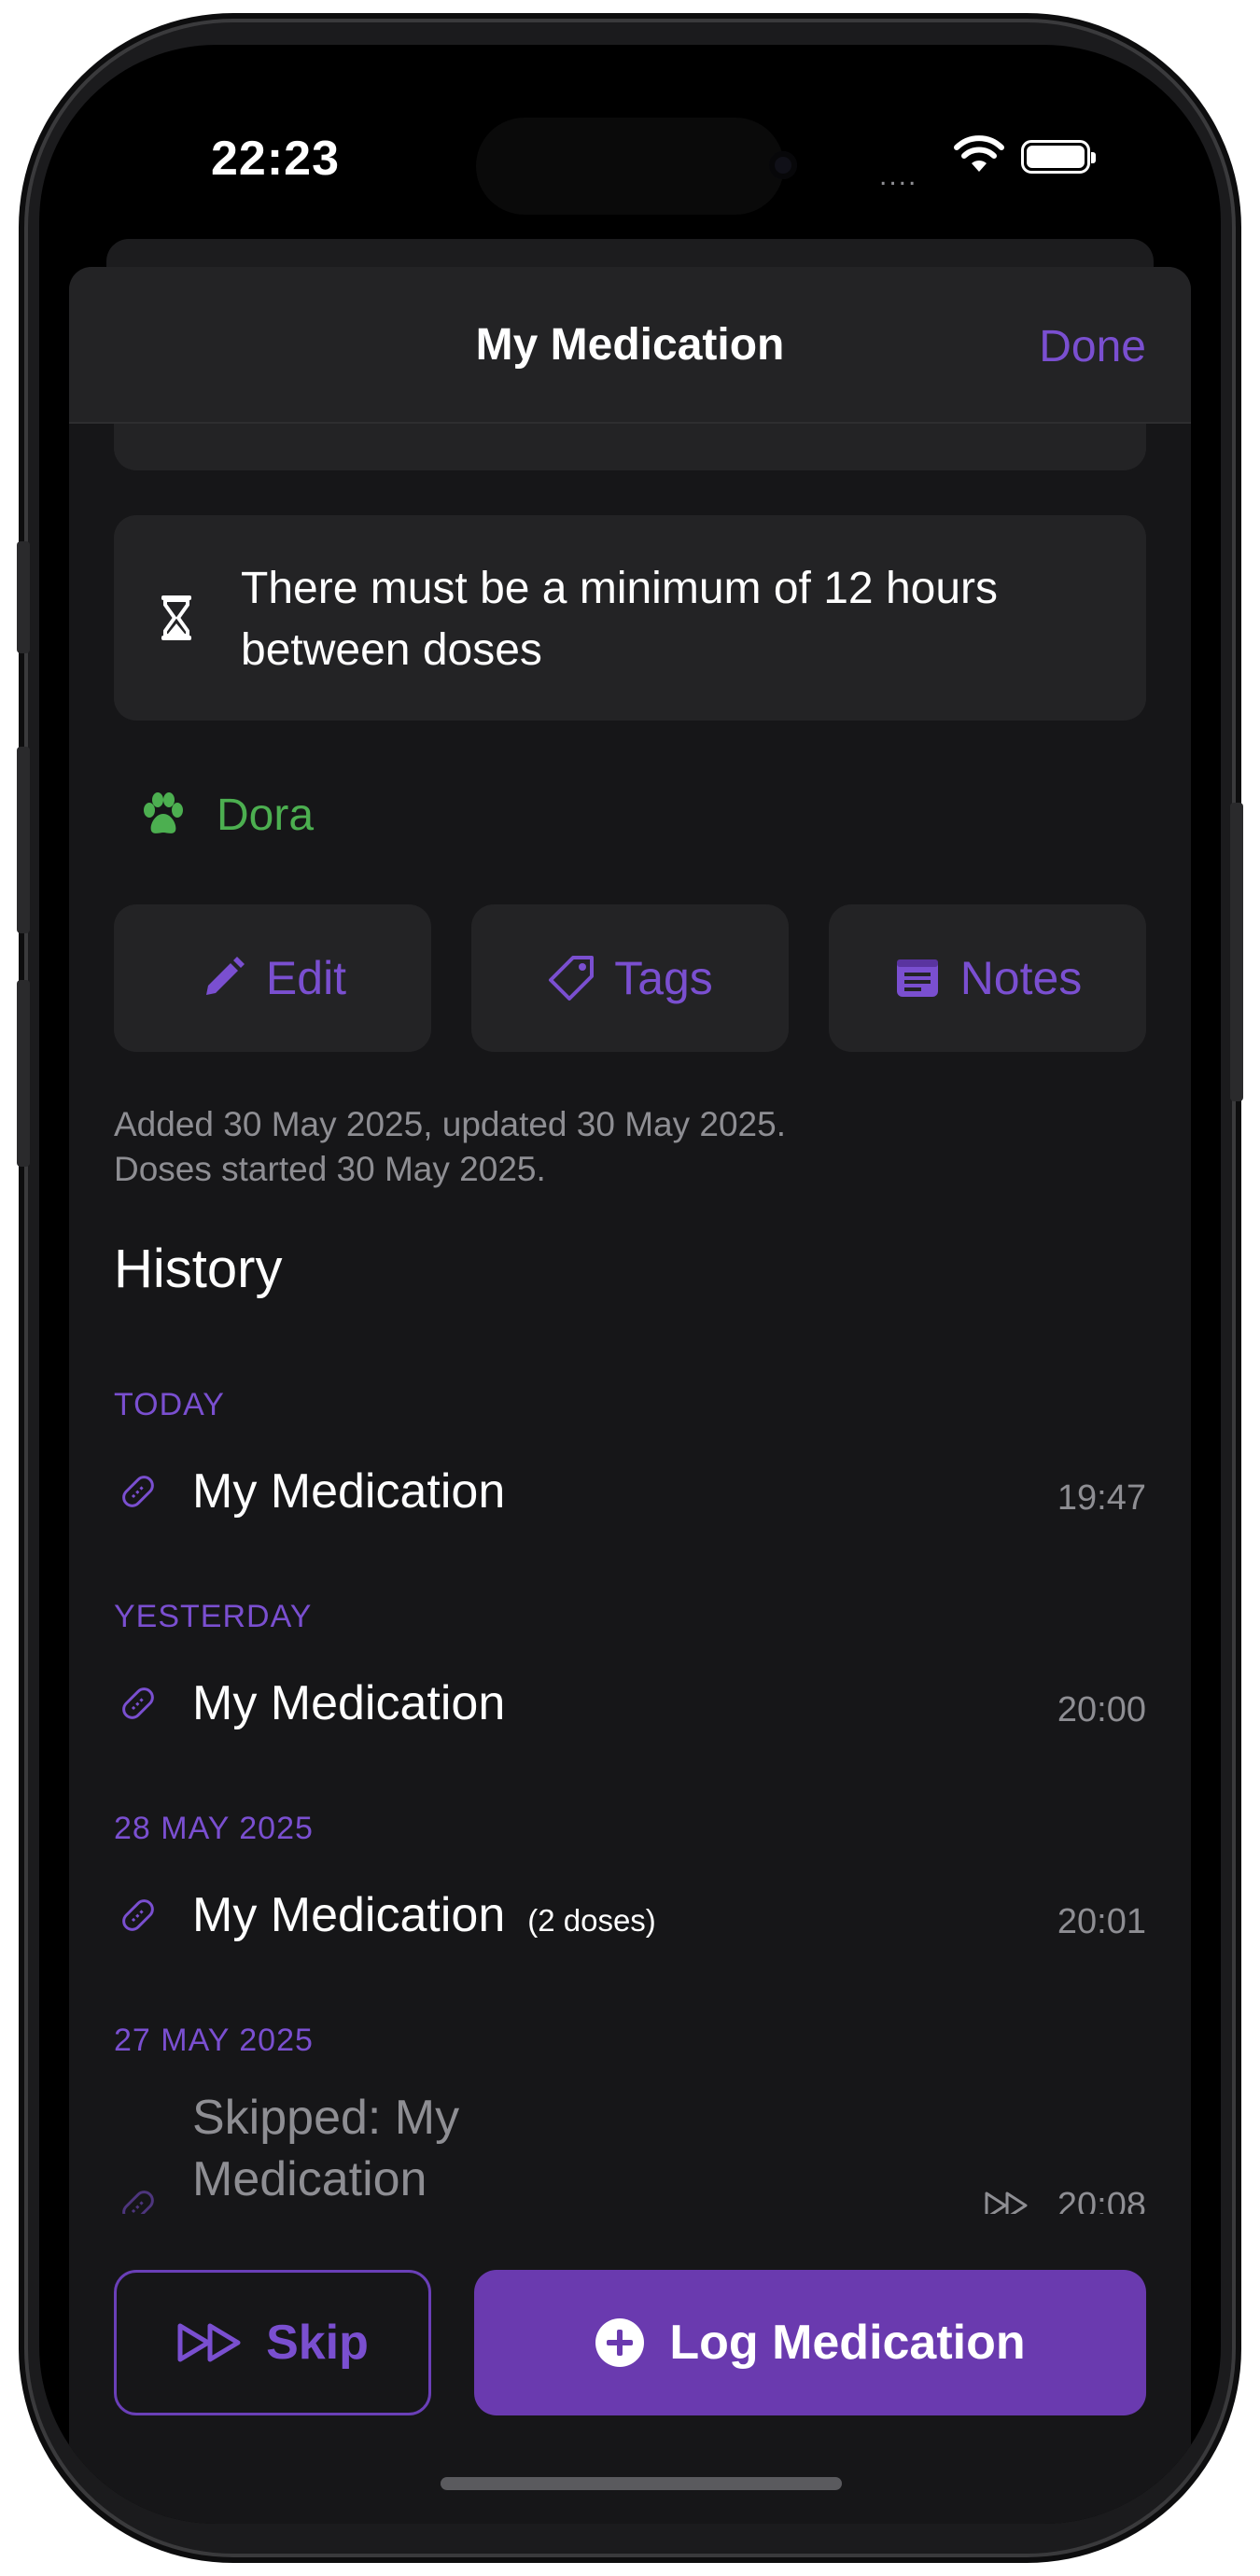  What do you see at coordinates (214, 1828) in the screenshot?
I see `section-header-28-may: 28 MAY 2025` at bounding box center [214, 1828].